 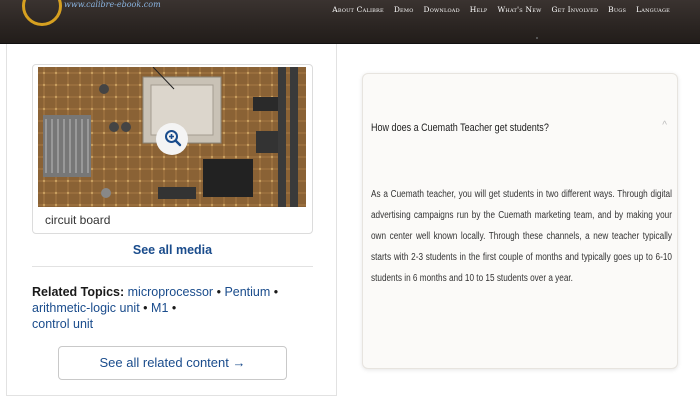 What do you see at coordinates (86, 308) in the screenshot?
I see `topic-link-alu: arithmetic-logic unit` at bounding box center [86, 308].